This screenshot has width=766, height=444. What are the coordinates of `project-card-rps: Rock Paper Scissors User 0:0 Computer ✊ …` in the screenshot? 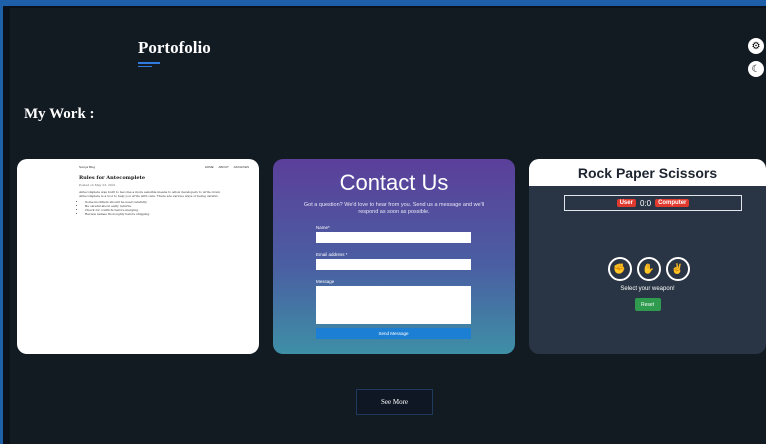 It's located at (647, 256).